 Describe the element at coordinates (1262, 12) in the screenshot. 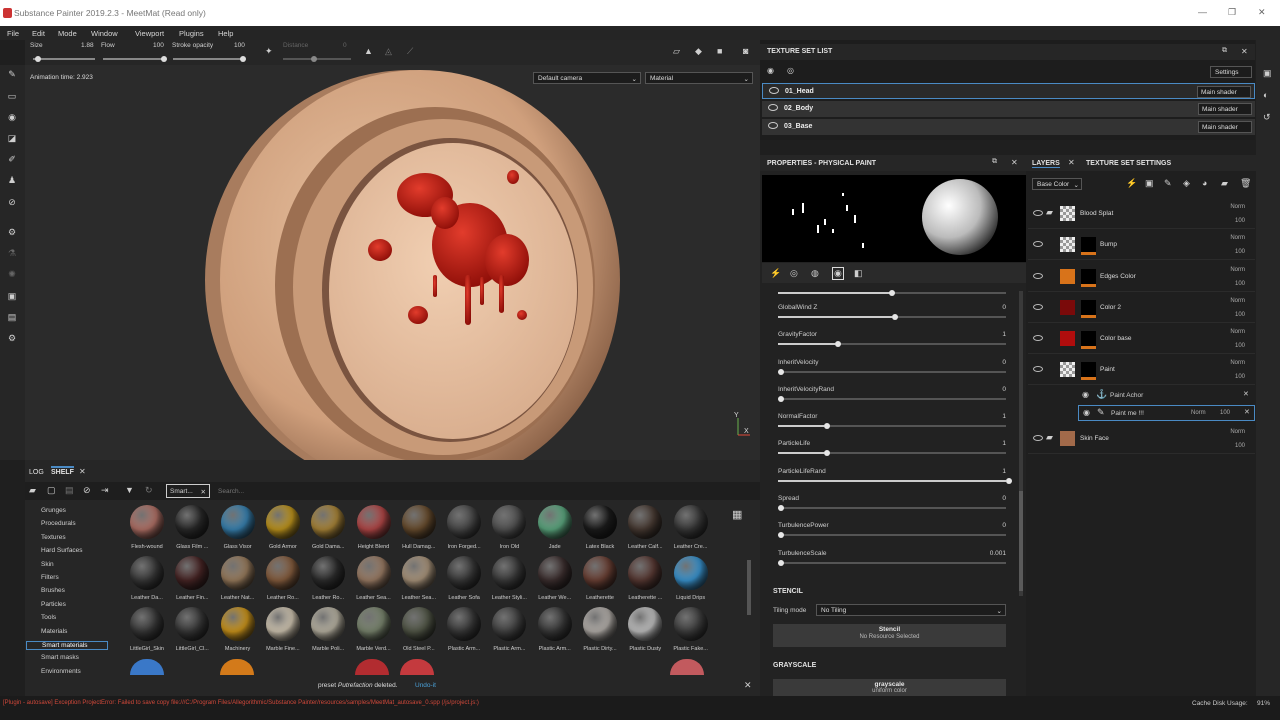

I see `close-window-button: ✕` at that location.